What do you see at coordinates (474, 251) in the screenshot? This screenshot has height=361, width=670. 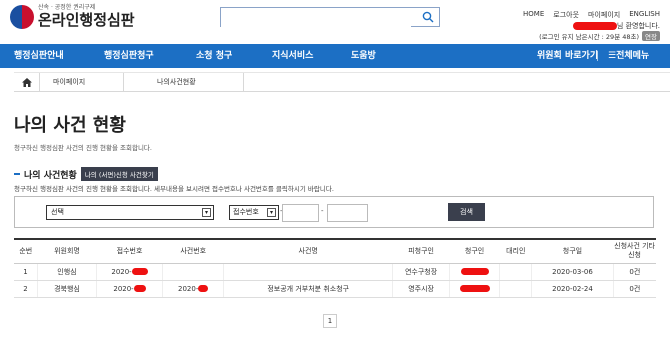 I see `col-claimant: 청구인` at bounding box center [474, 251].